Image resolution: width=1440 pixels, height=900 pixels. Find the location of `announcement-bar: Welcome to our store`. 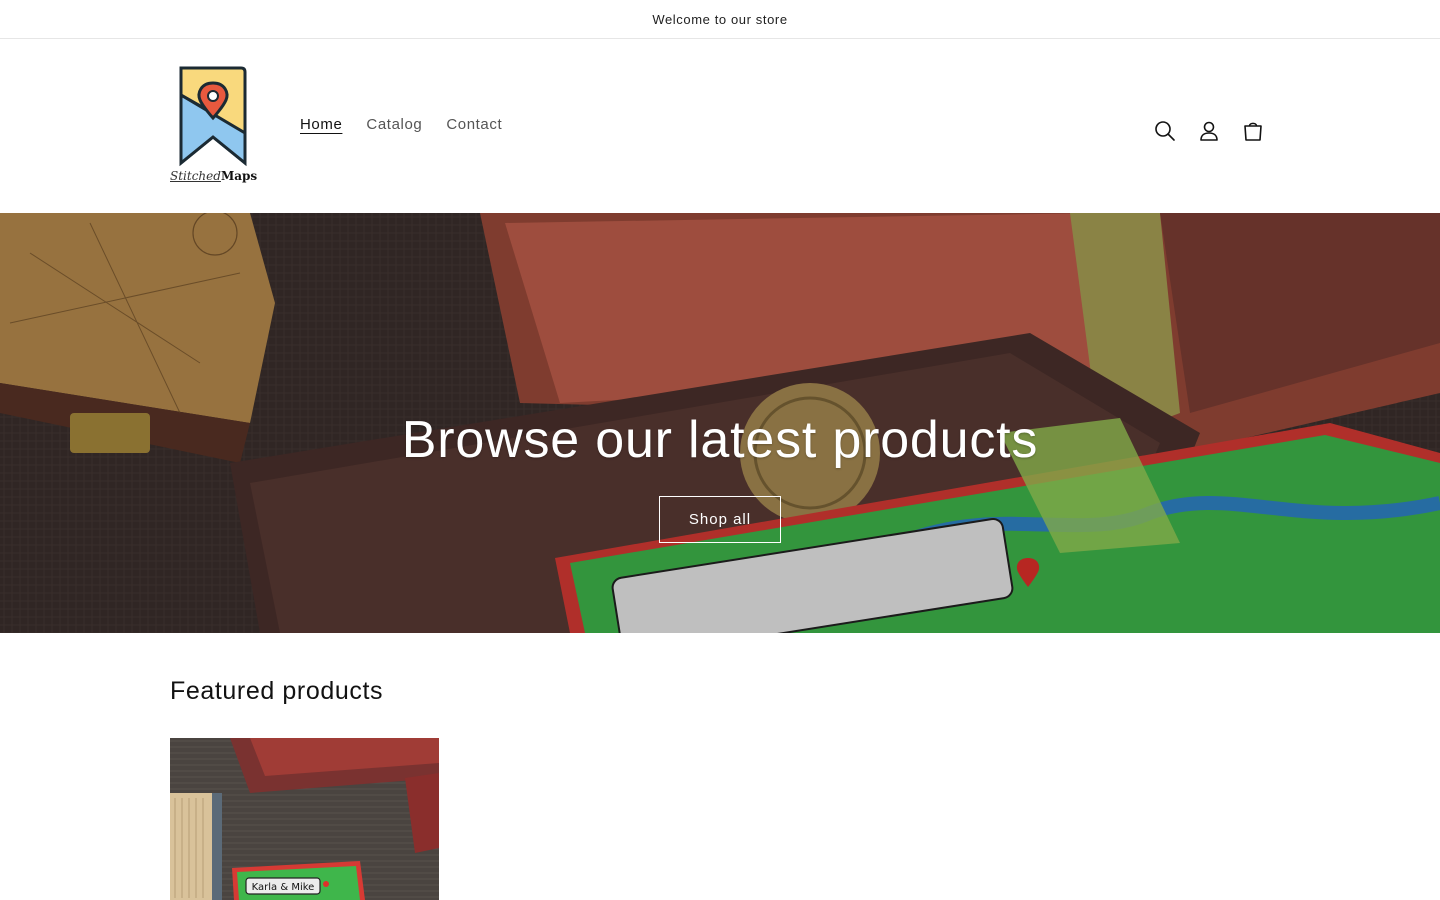

announcement-bar: Welcome to our store is located at coordinates (720, 19).